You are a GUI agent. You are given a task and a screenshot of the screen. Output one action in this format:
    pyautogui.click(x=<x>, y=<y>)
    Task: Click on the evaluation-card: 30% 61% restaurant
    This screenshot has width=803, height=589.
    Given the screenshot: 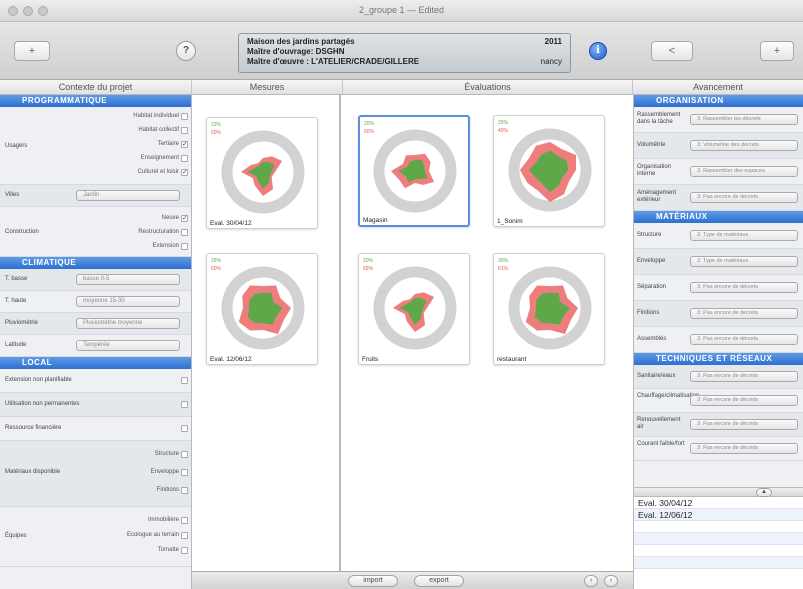 What is the action you would take?
    pyautogui.click(x=549, y=309)
    